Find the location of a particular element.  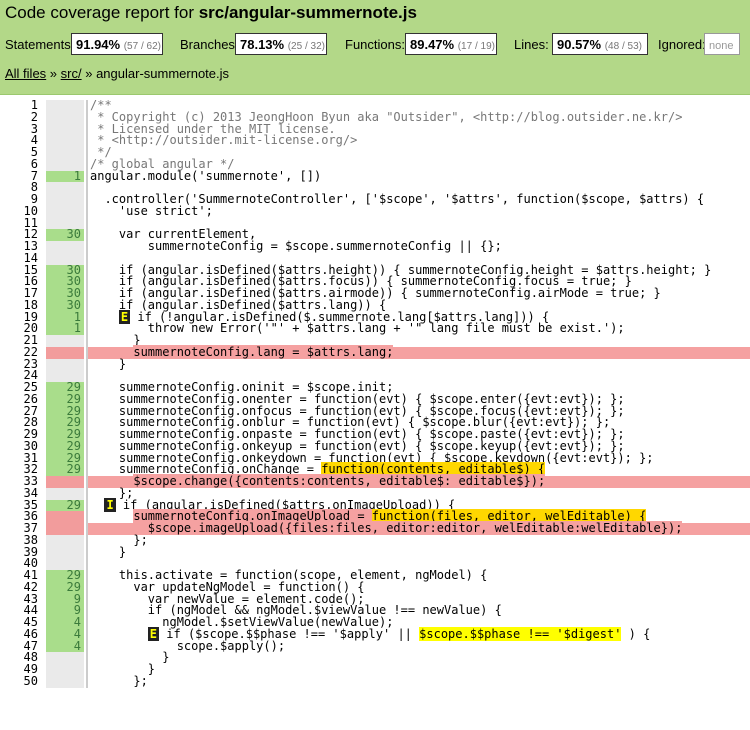

uncovered-branch-highlight: $scope.$$phase !== '$digest' is located at coordinates (520, 633).